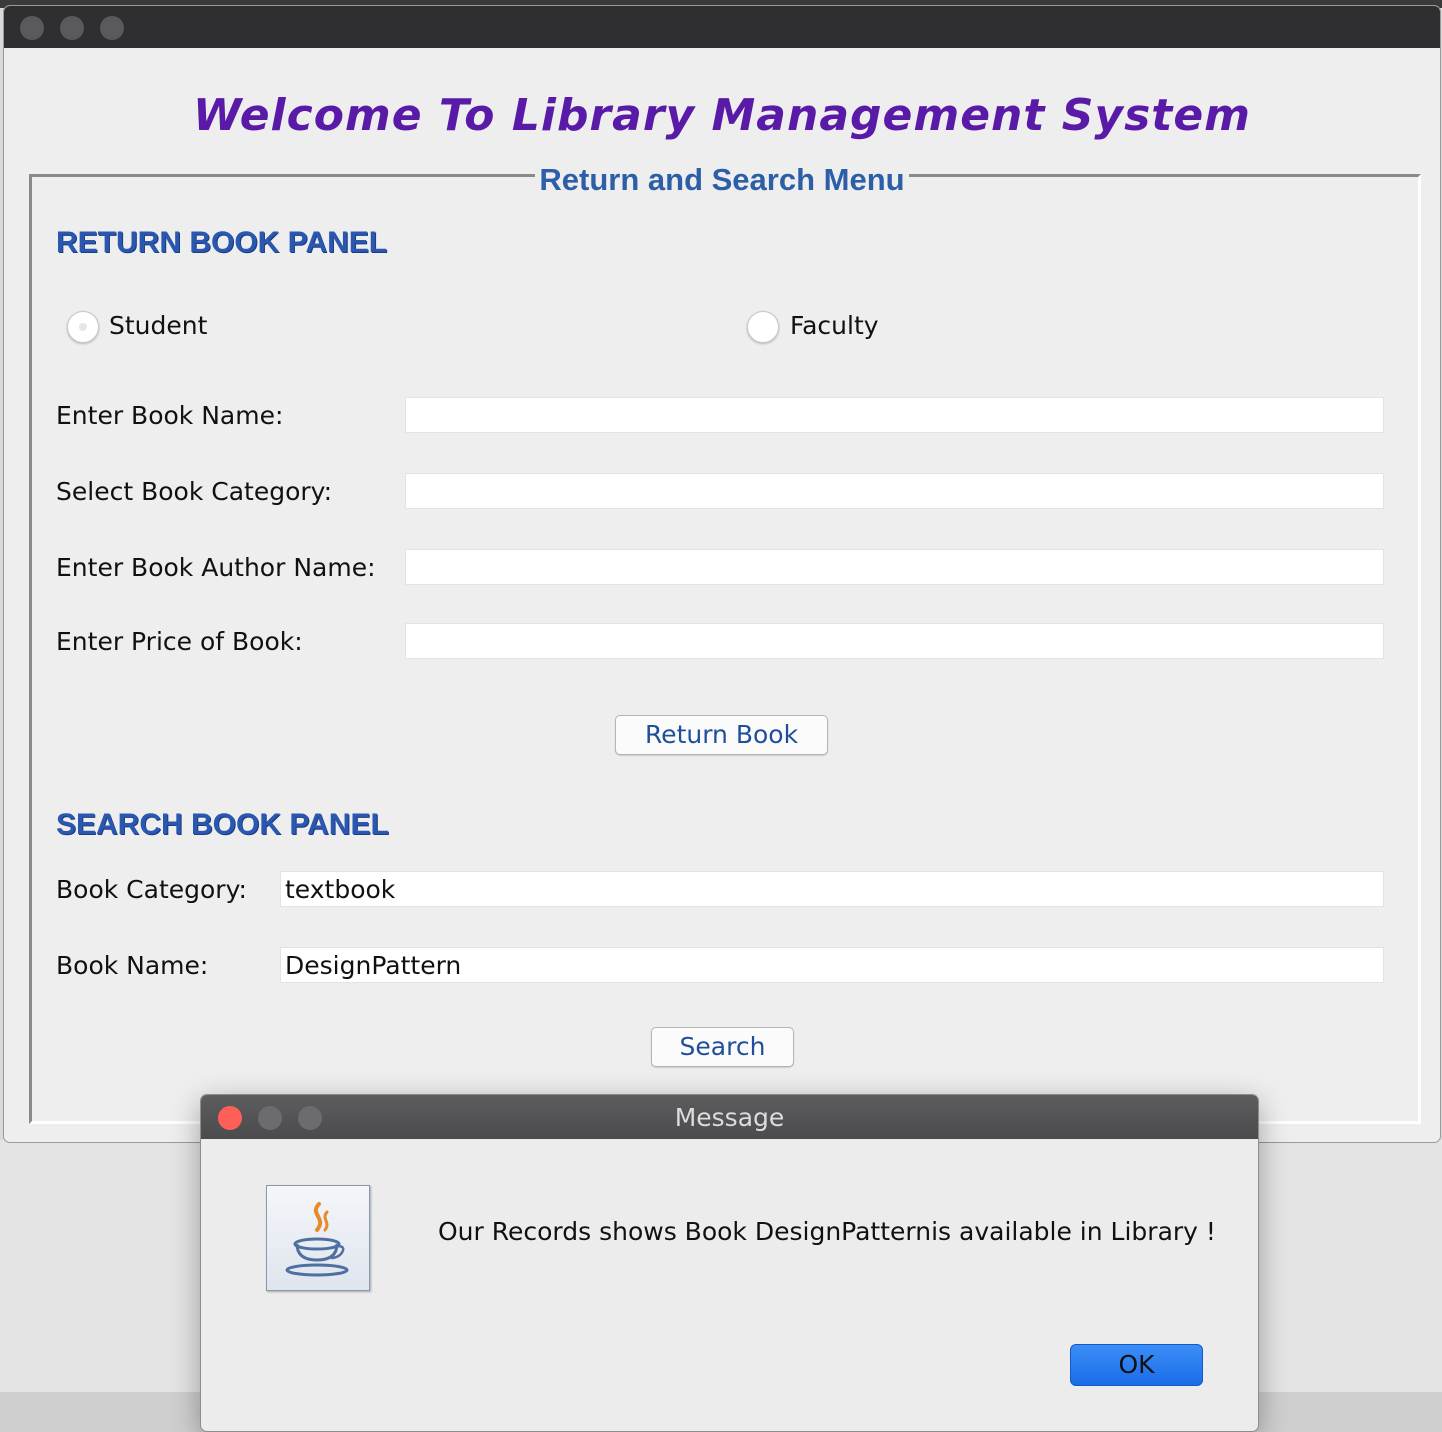  Describe the element at coordinates (170, 415) in the screenshot. I see `book-name-label: Enter Book Name:` at that location.